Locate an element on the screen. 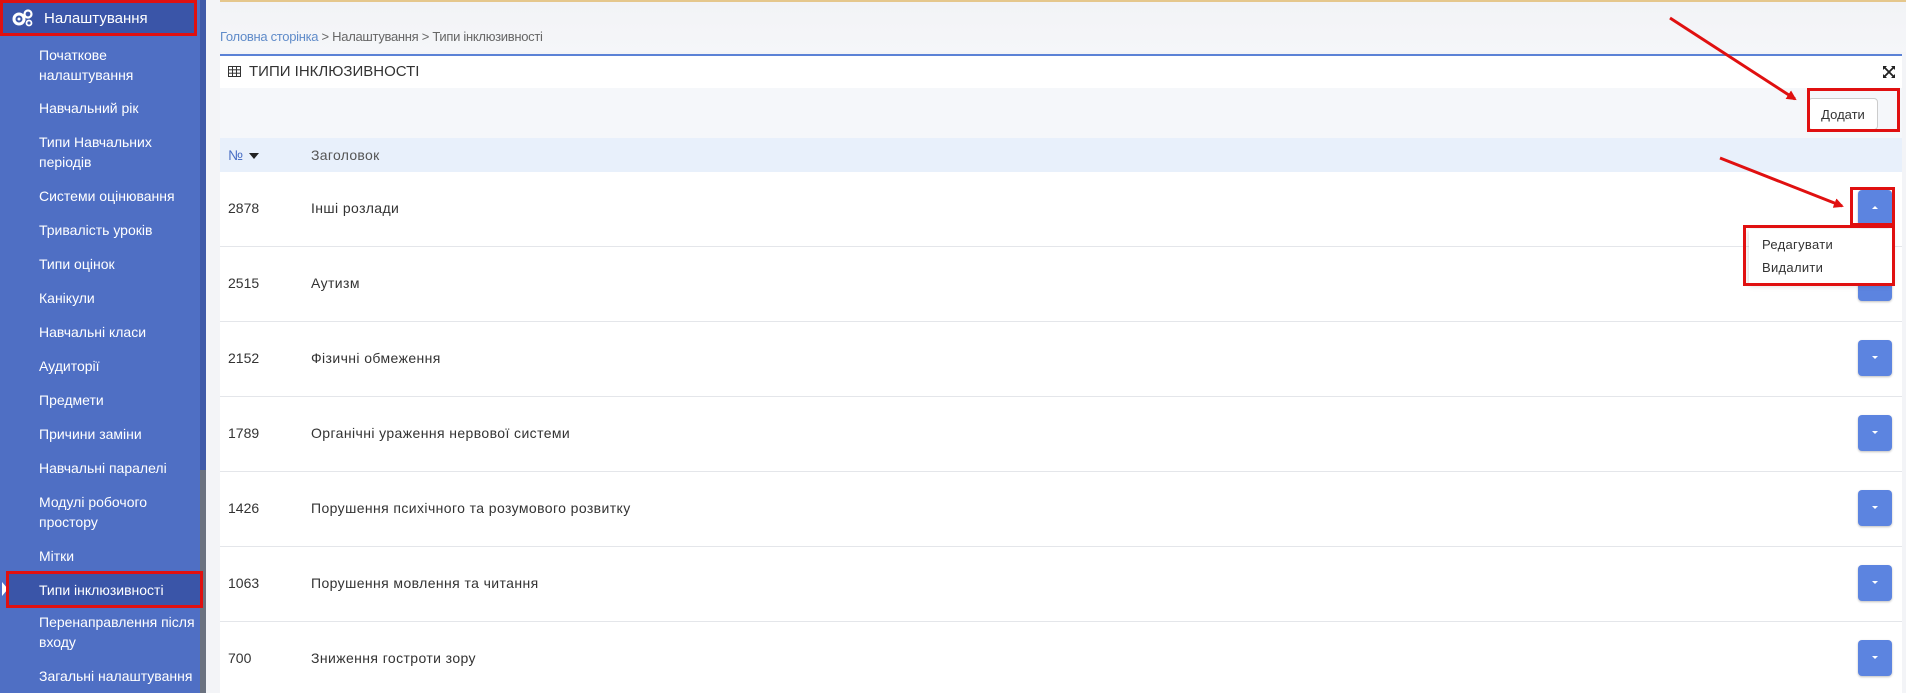 The width and height of the screenshot is (1906, 693). annotation-box-dropdown is located at coordinates (1819, 255).